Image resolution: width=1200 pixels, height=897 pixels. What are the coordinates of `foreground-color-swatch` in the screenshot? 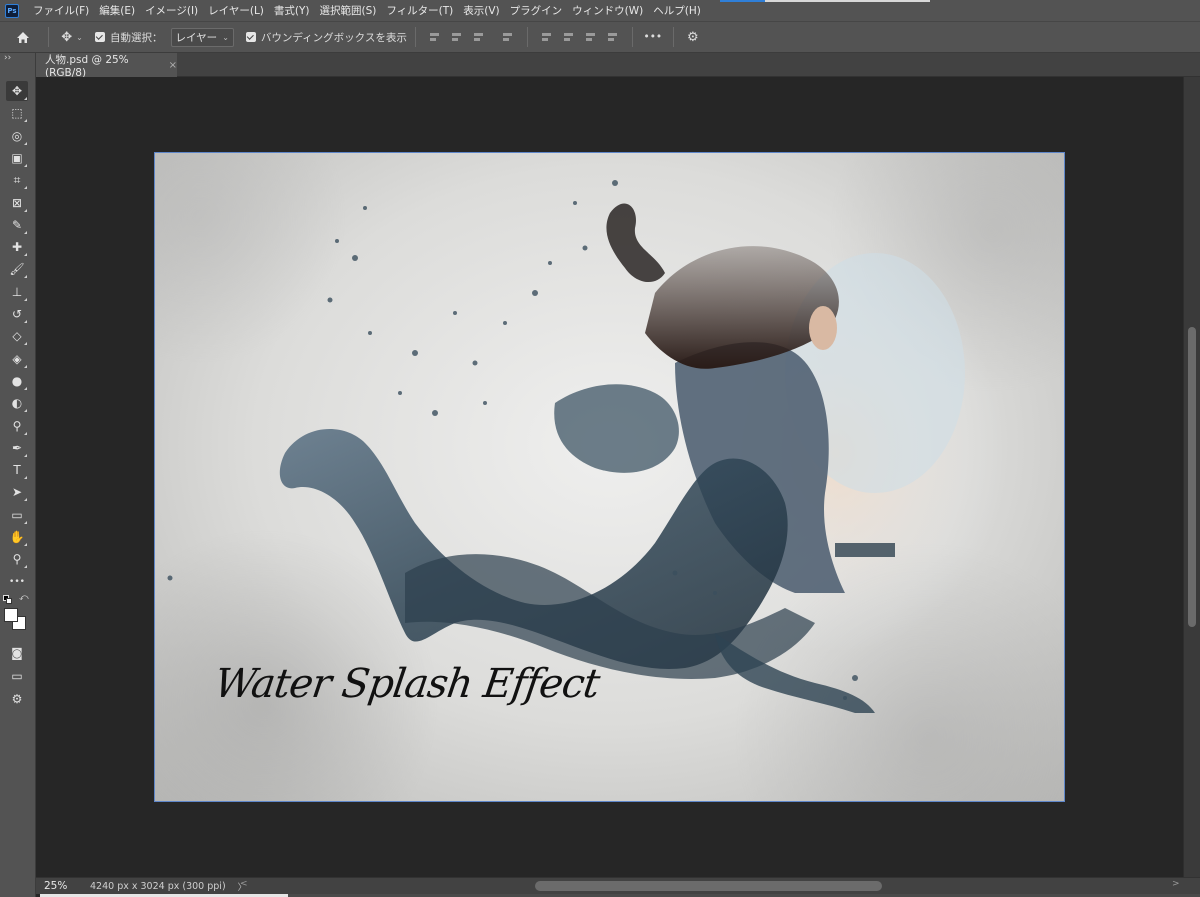 It's located at (11, 615).